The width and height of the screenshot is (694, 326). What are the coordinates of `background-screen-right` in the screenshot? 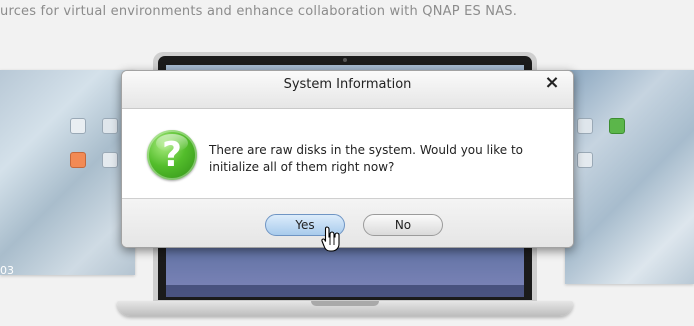 It's located at (629, 177).